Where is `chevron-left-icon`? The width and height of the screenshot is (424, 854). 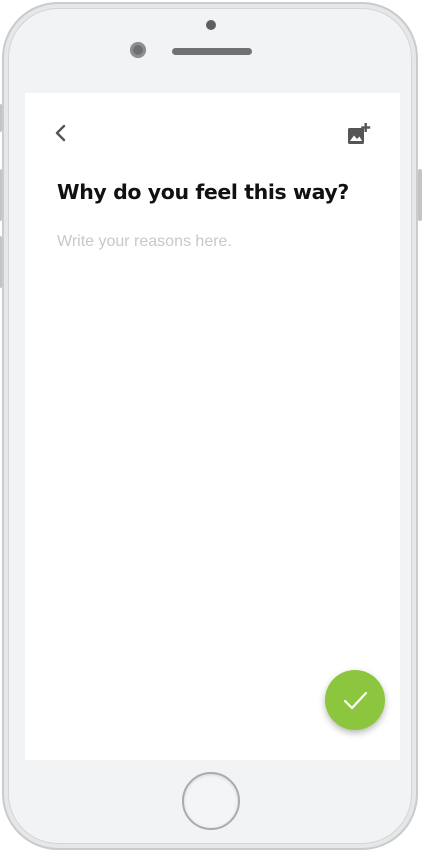
chevron-left-icon is located at coordinates (60, 133).